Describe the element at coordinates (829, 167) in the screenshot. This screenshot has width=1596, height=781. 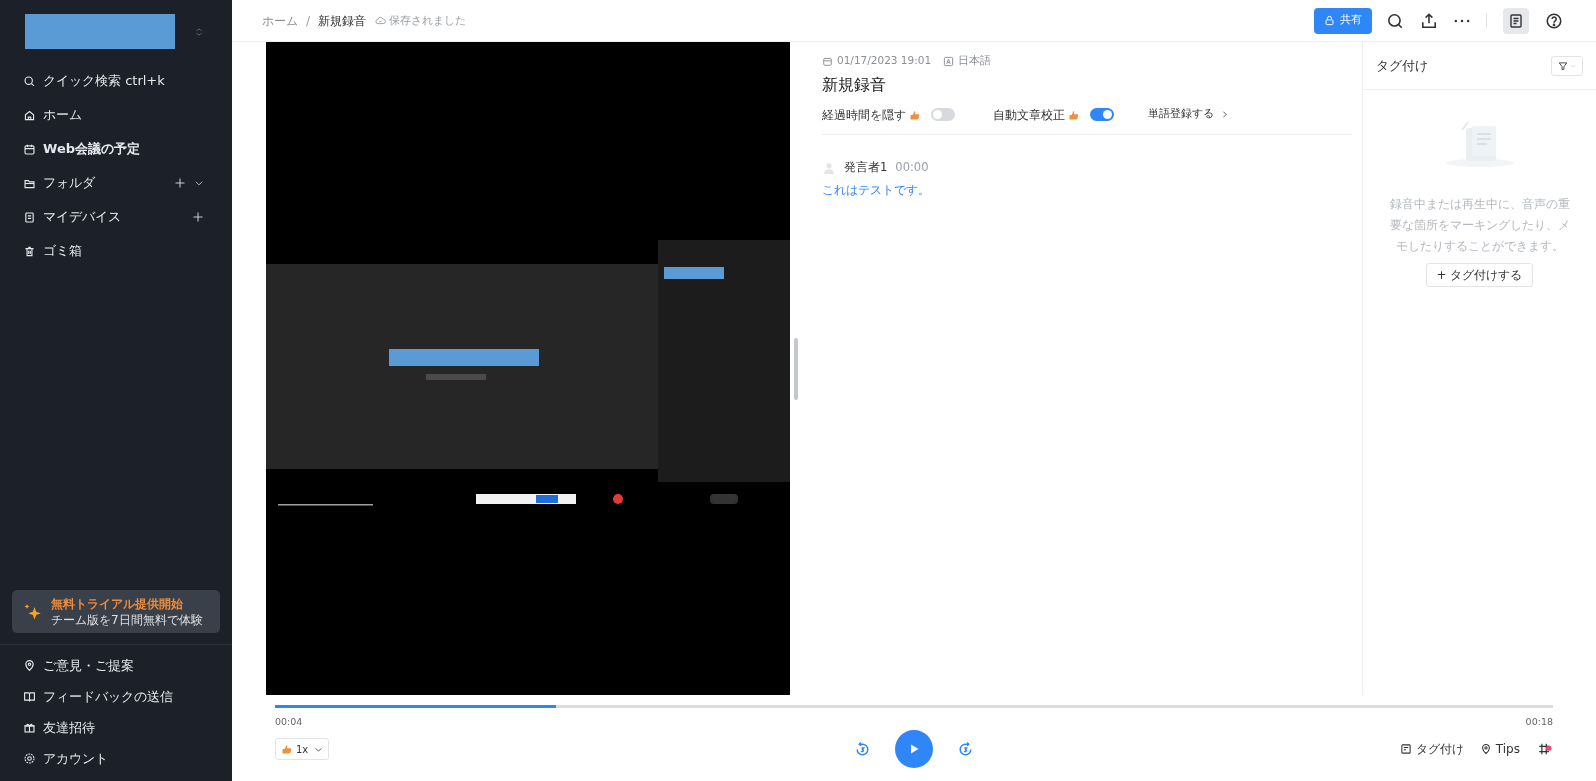
I see `avatar-icon` at that location.